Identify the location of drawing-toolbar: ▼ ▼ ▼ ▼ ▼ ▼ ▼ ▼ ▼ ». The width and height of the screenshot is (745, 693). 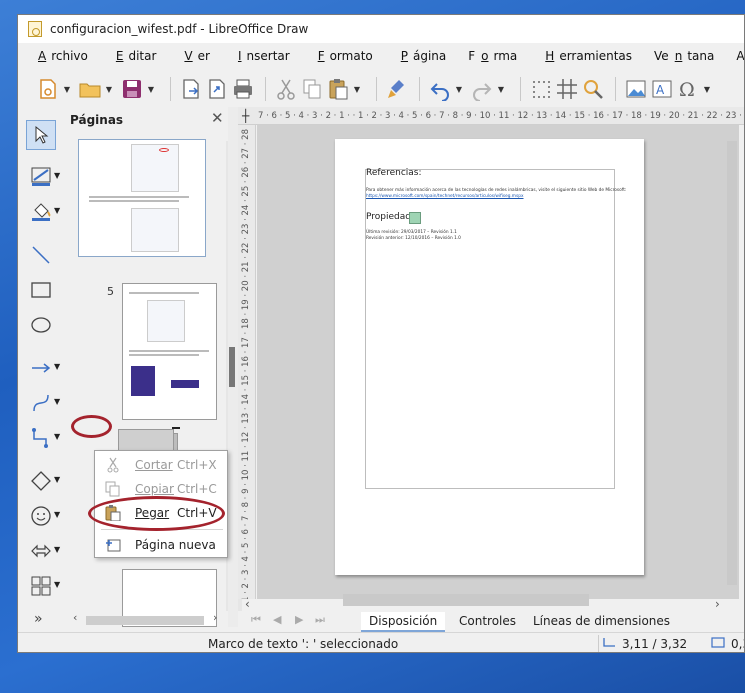
(43, 372).